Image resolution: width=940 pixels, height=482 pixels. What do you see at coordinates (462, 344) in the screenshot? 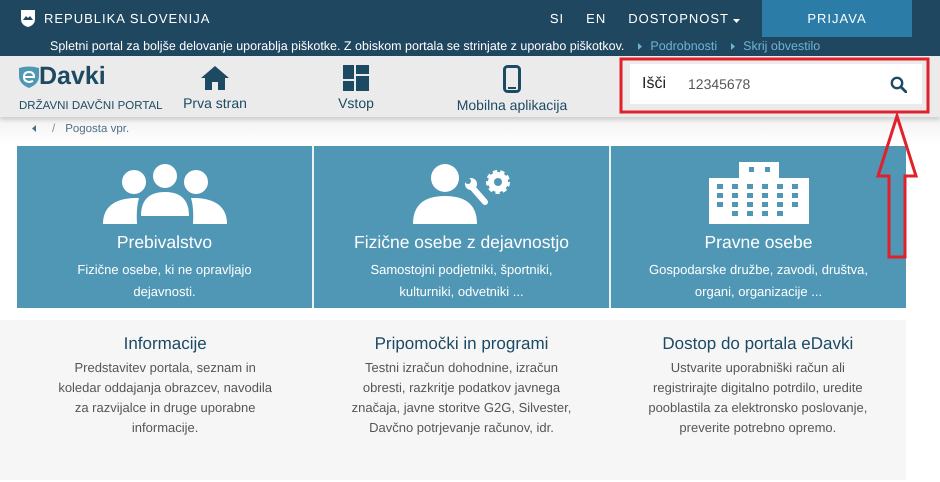
I see `section-heading: Pripomočki in programi` at bounding box center [462, 344].